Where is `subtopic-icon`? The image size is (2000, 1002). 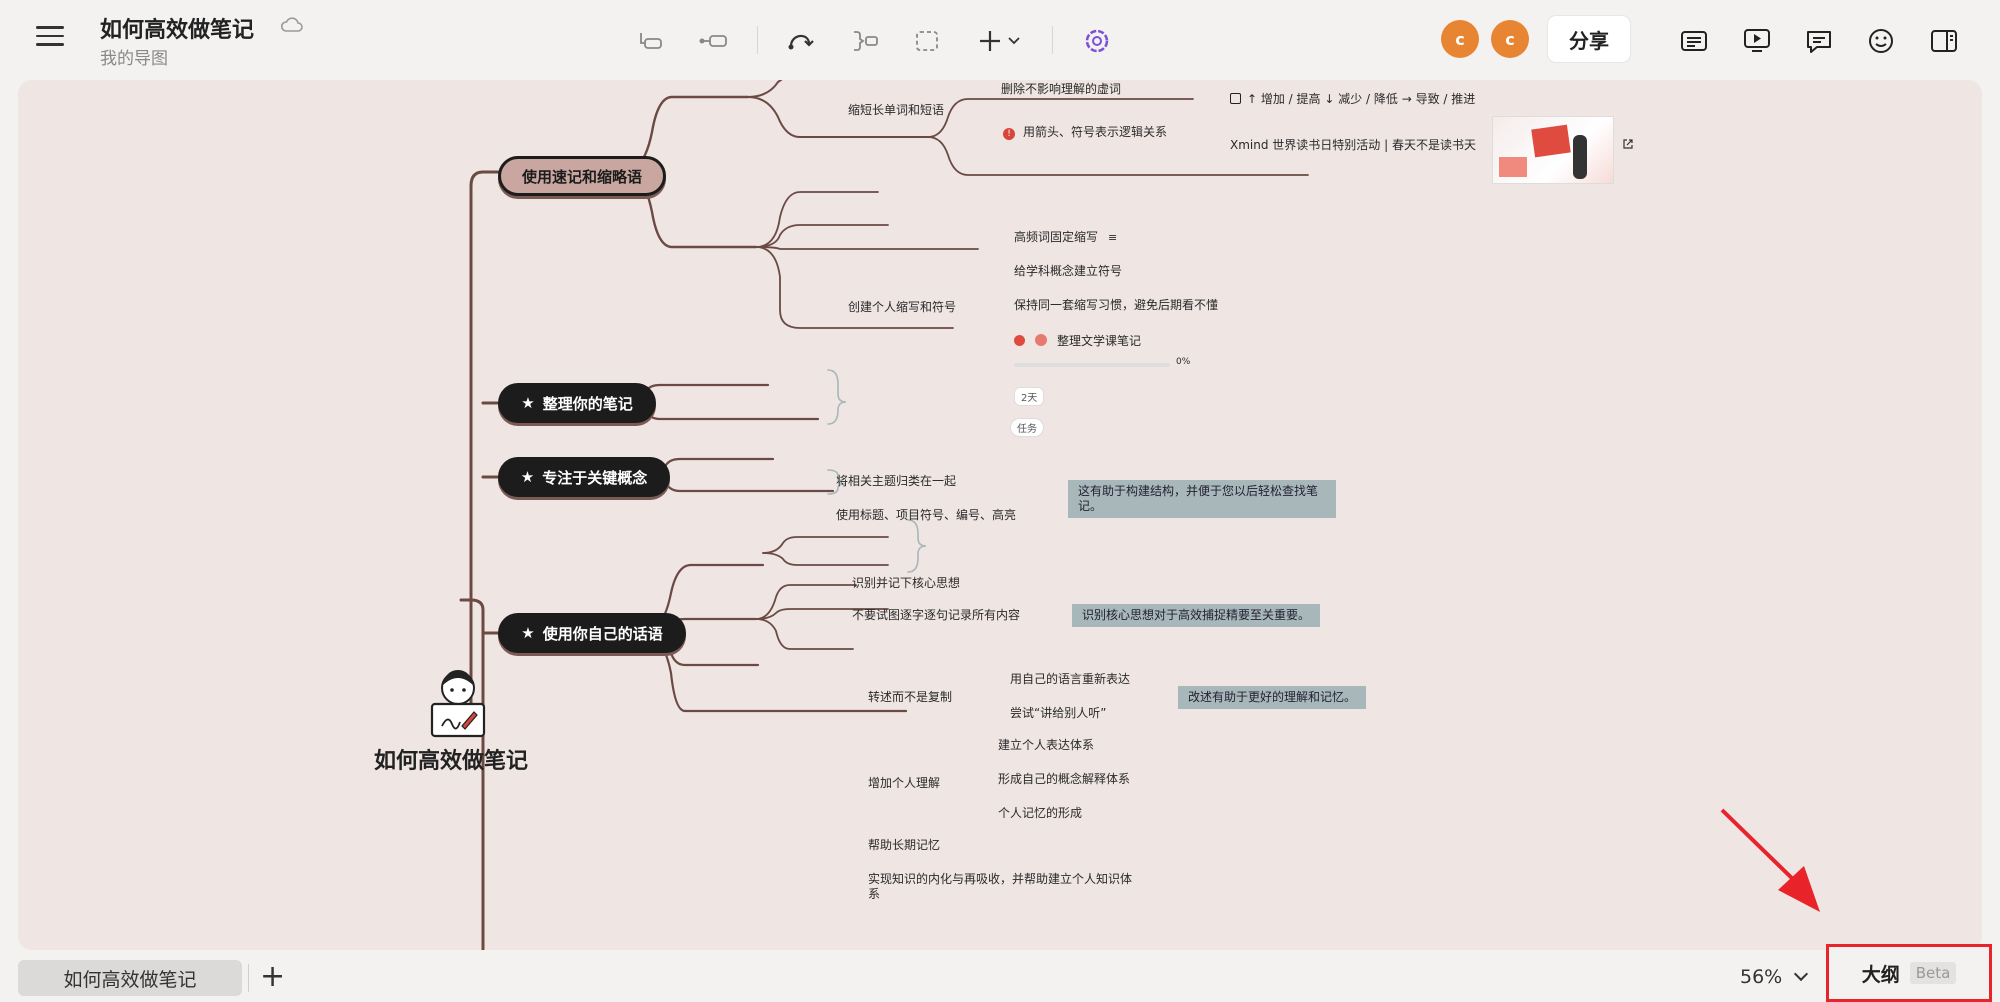 subtopic-icon is located at coordinates (713, 41).